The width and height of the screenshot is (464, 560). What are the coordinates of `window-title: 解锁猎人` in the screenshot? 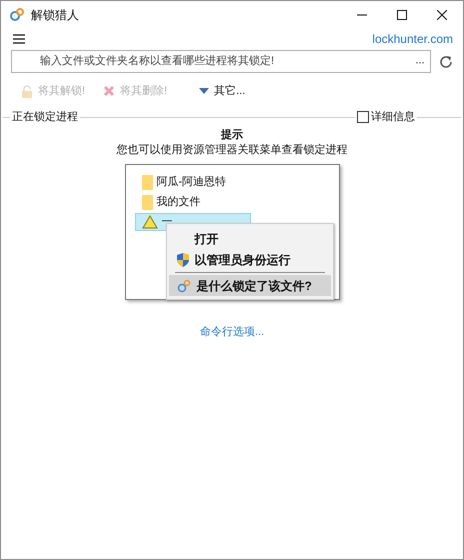 It's located at (55, 15).